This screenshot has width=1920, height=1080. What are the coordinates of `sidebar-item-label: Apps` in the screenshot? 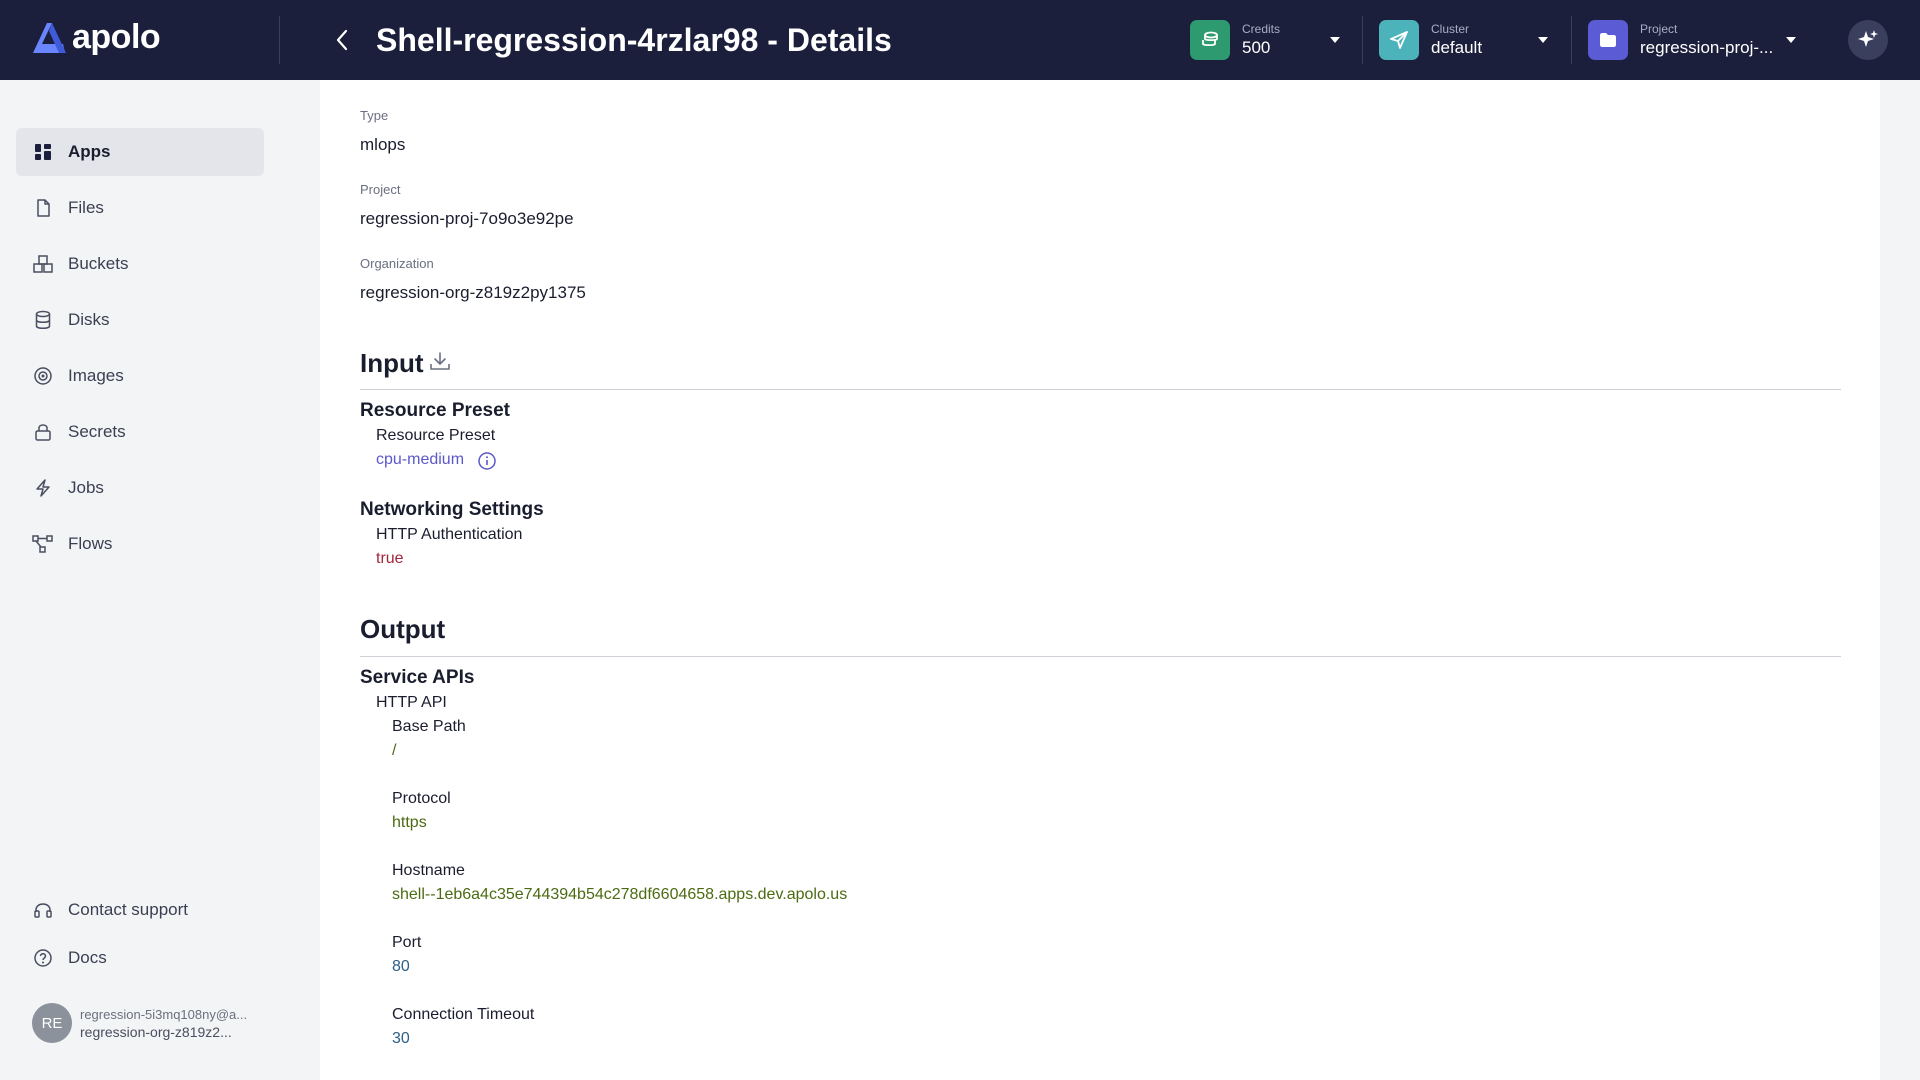 It's located at (89, 151).